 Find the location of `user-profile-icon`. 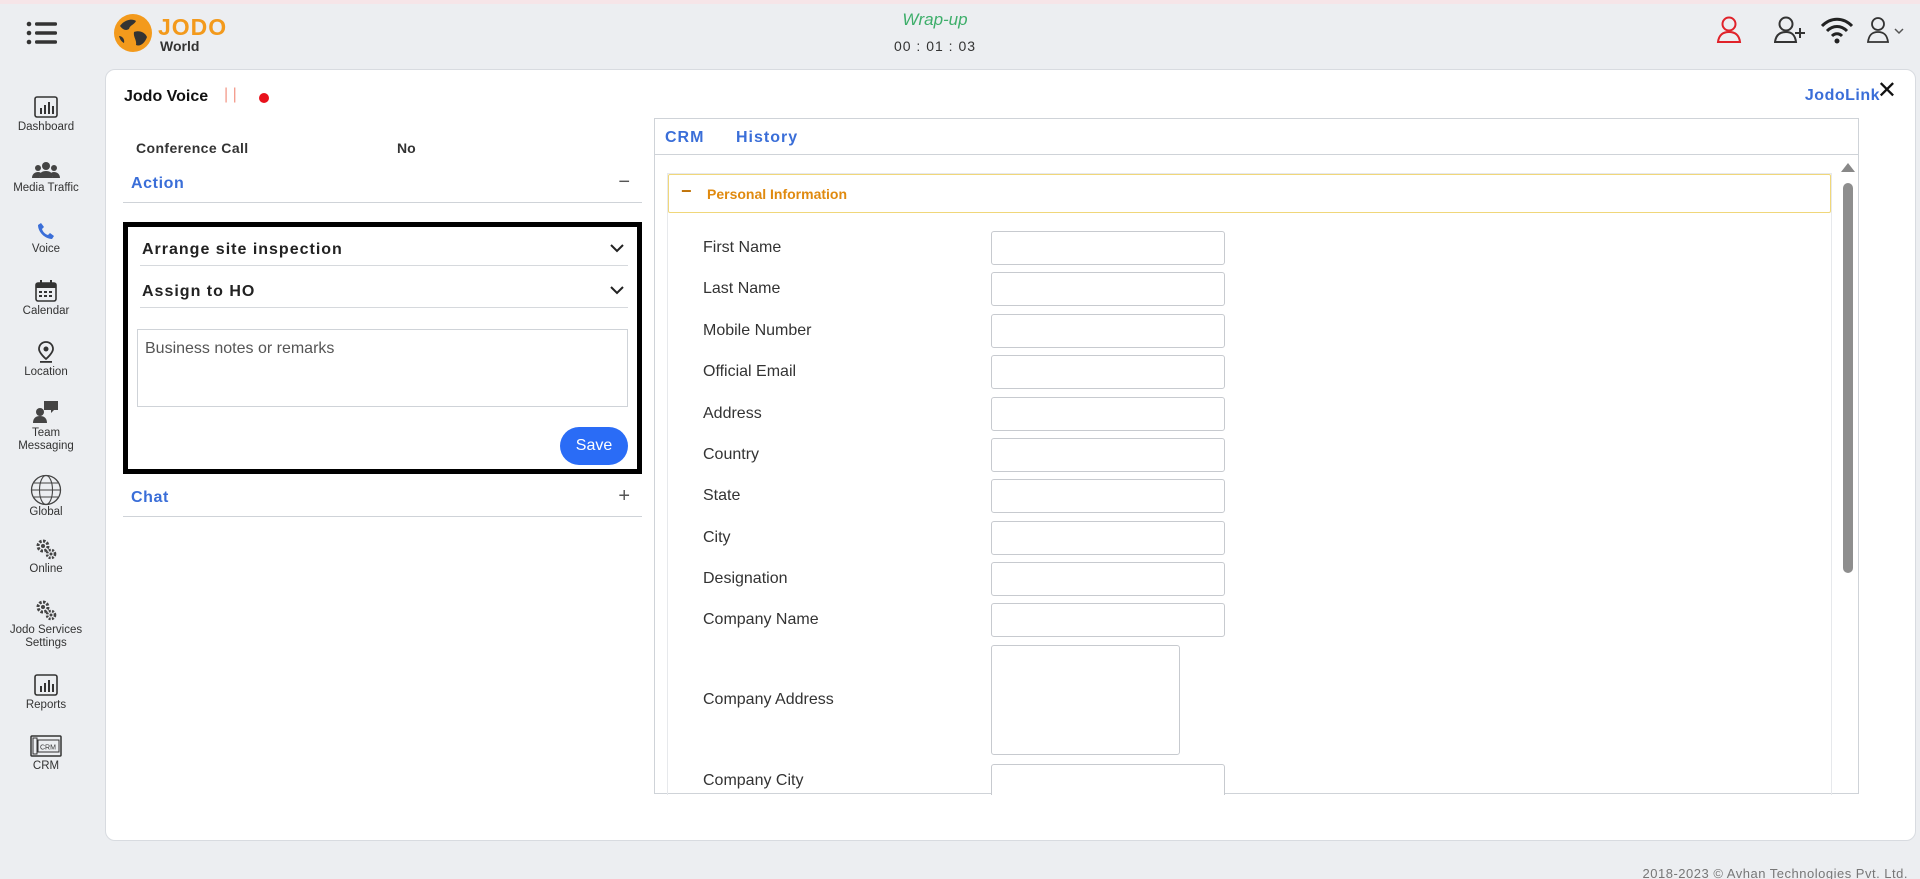

user-profile-icon is located at coordinates (1886, 32).